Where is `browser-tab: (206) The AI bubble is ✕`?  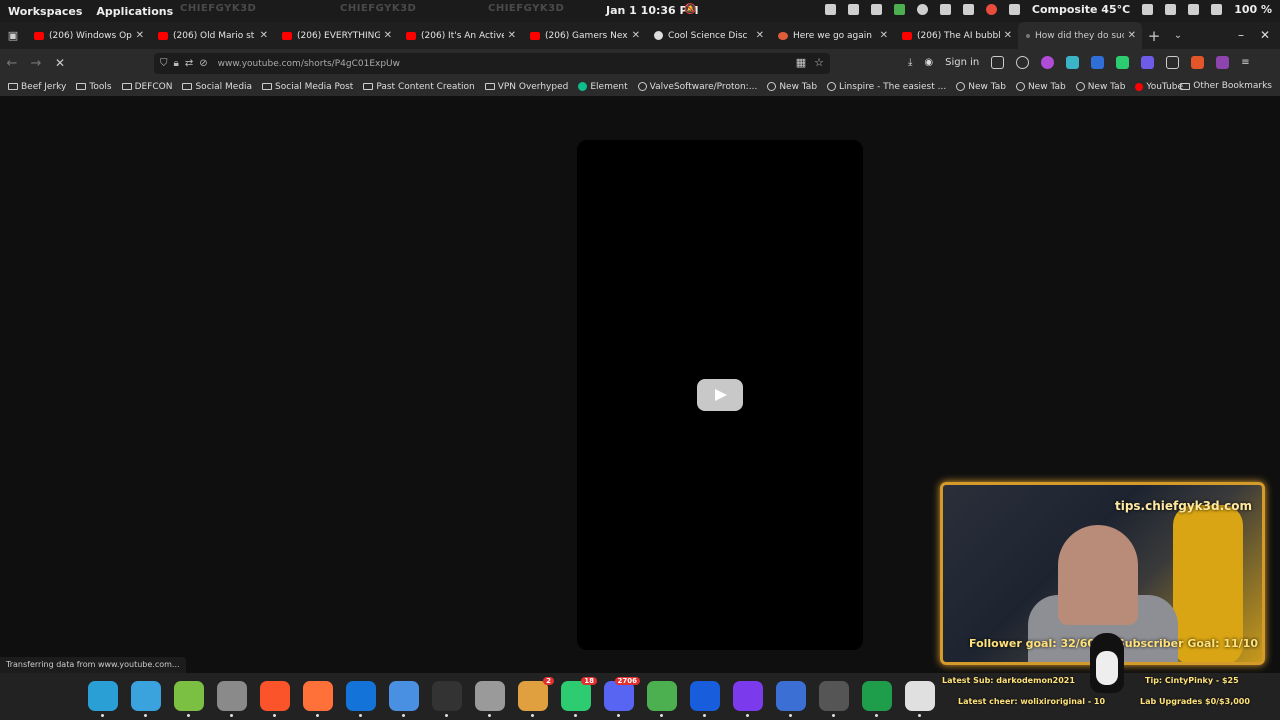
browser-tab: (206) The AI bubble is ✕ is located at coordinates (956, 35).